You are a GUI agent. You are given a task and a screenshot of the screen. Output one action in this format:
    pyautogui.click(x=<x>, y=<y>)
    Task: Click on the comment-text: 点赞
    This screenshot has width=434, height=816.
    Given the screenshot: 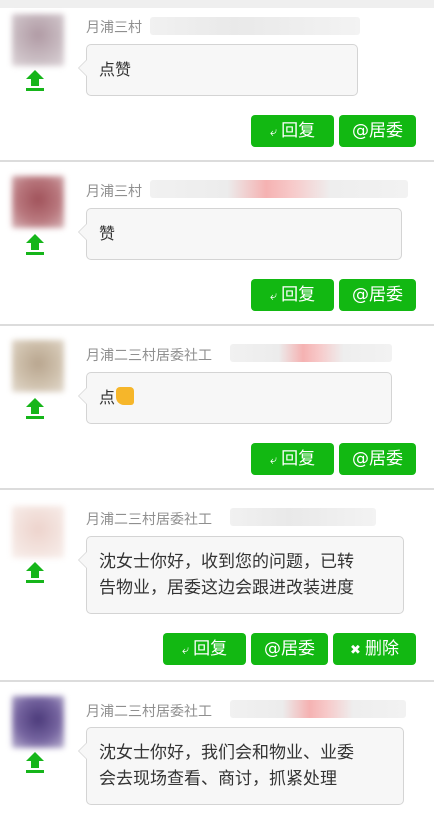 What is the action you would take?
    pyautogui.click(x=115, y=69)
    